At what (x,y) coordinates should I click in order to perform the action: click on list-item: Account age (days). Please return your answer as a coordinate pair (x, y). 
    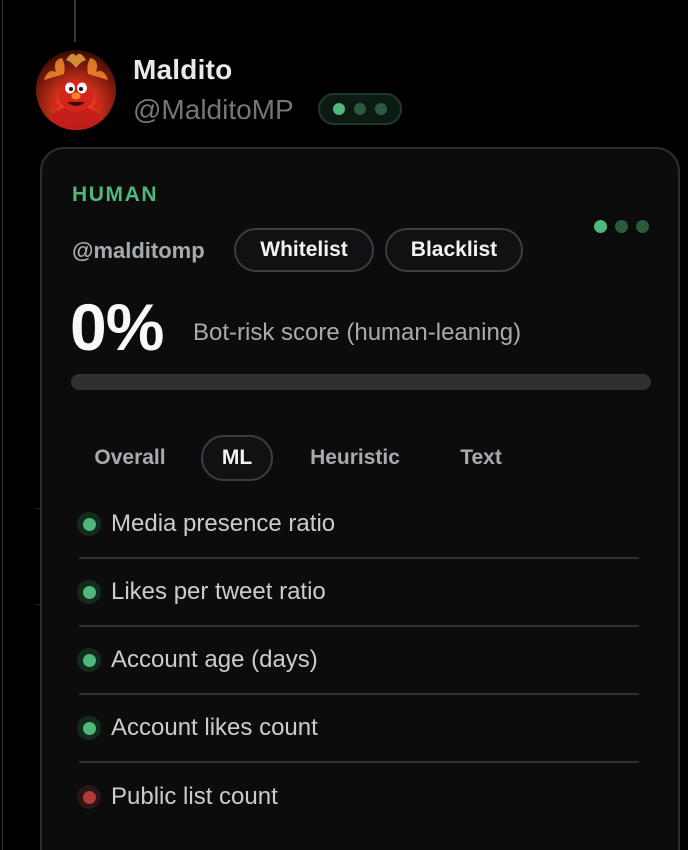
    Looking at the image, I should click on (358, 661).